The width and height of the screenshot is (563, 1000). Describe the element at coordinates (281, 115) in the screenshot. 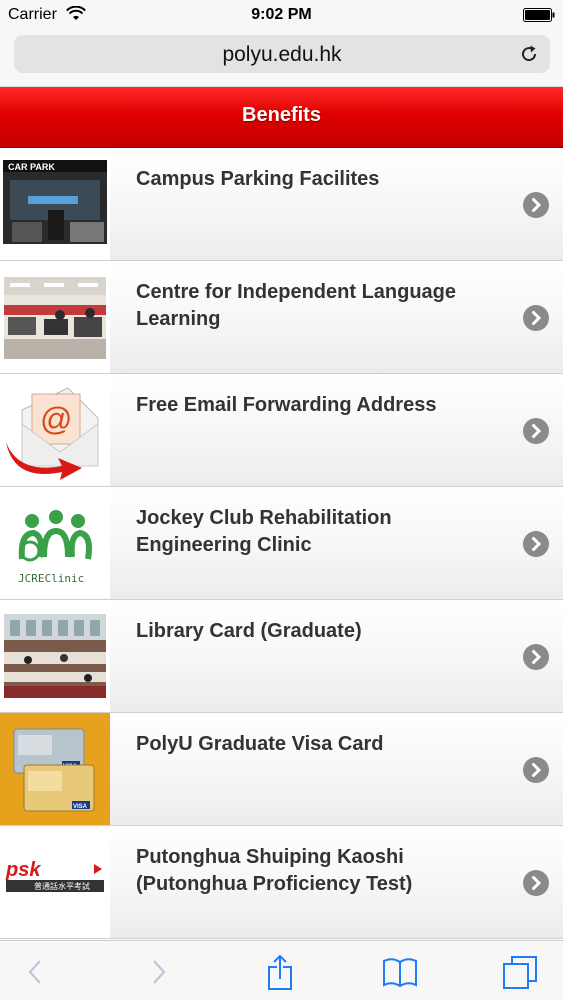

I see `page-title: Benefits` at that location.